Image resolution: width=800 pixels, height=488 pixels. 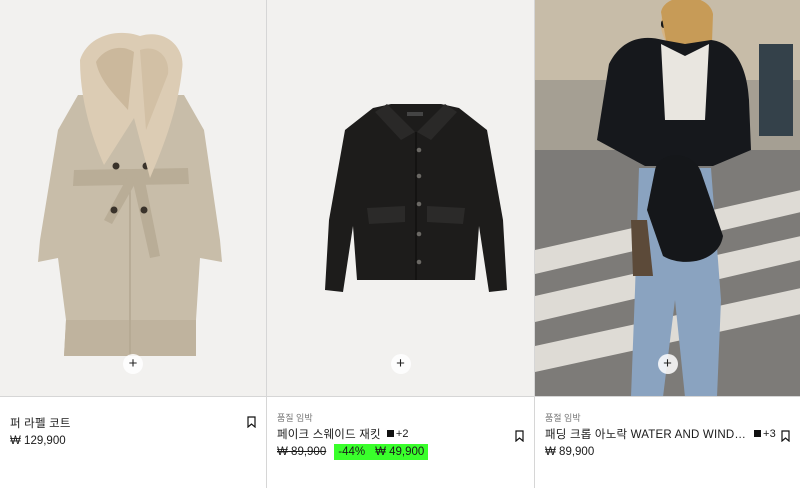 I want to click on product-name: 페이크 스웨이드 재킷, so click(x=329, y=434).